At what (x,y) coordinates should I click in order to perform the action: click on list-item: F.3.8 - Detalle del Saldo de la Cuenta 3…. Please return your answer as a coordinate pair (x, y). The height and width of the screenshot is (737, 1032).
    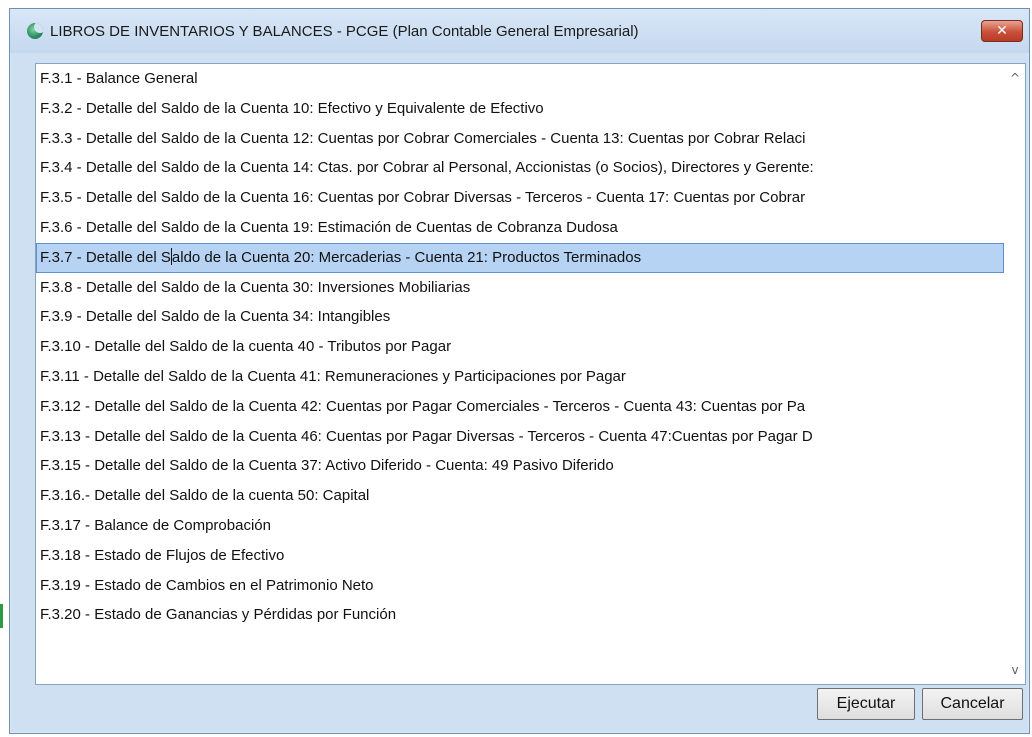
    Looking at the image, I should click on (520, 288).